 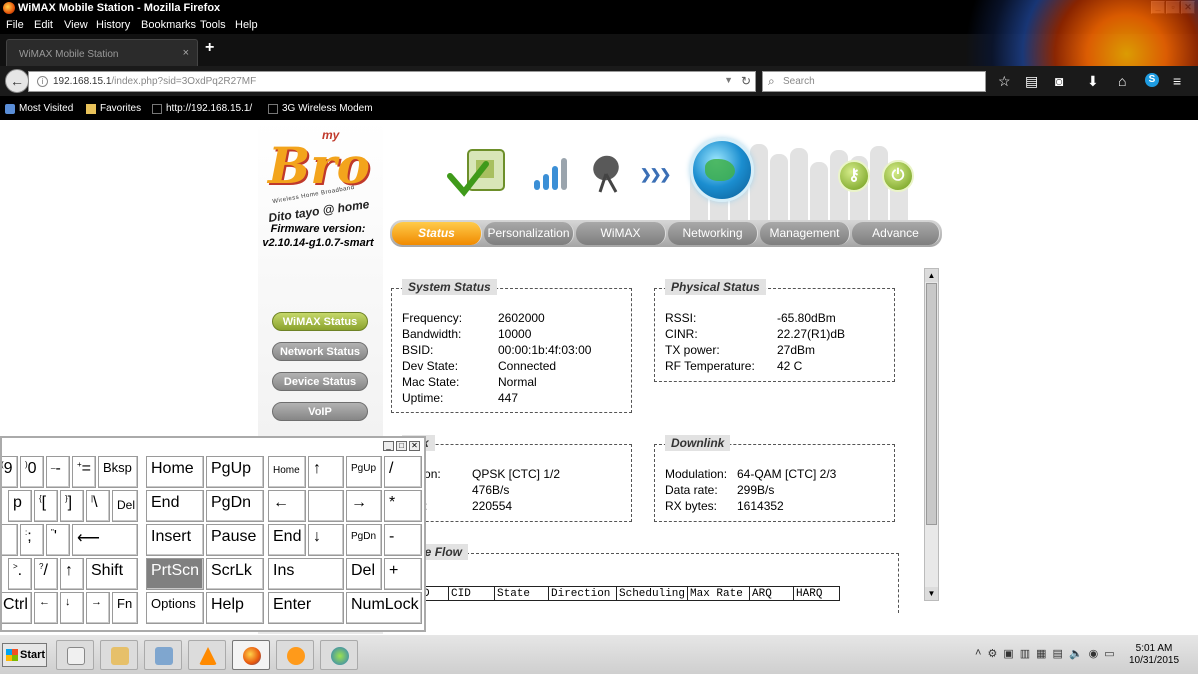 What do you see at coordinates (213, 25) in the screenshot?
I see `menu-tools: Tools` at bounding box center [213, 25].